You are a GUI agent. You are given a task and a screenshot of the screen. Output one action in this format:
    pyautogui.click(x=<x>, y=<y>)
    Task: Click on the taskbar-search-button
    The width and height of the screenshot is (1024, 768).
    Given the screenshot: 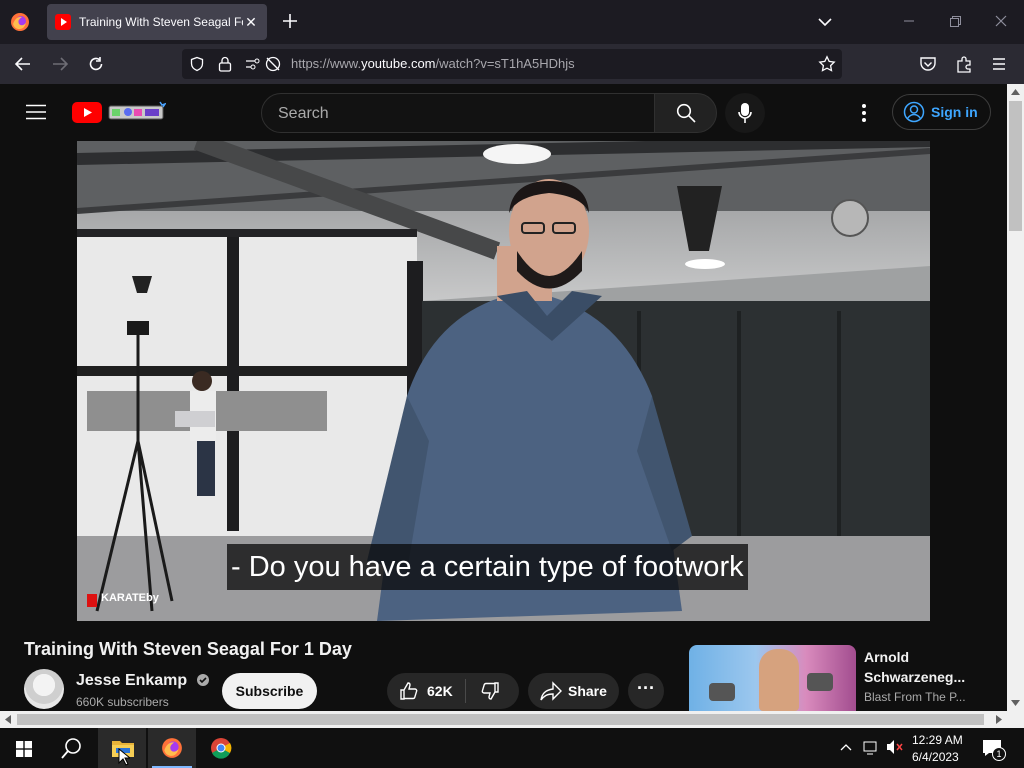 What is the action you would take?
    pyautogui.click(x=72, y=748)
    